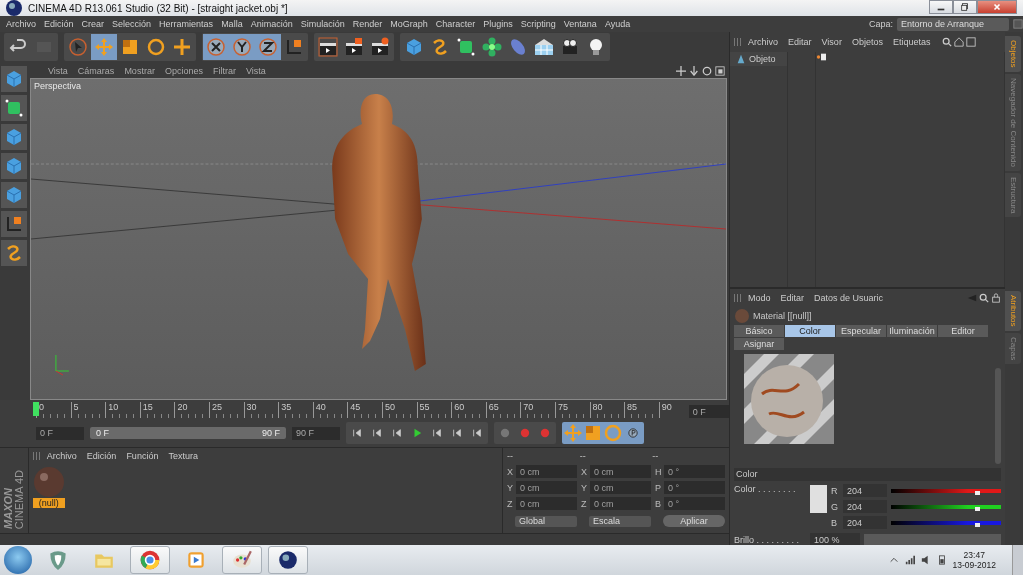 This screenshot has width=1023, height=575. What do you see at coordinates (800, 42) in the screenshot?
I see `object-menu-item: Editar` at bounding box center [800, 42].